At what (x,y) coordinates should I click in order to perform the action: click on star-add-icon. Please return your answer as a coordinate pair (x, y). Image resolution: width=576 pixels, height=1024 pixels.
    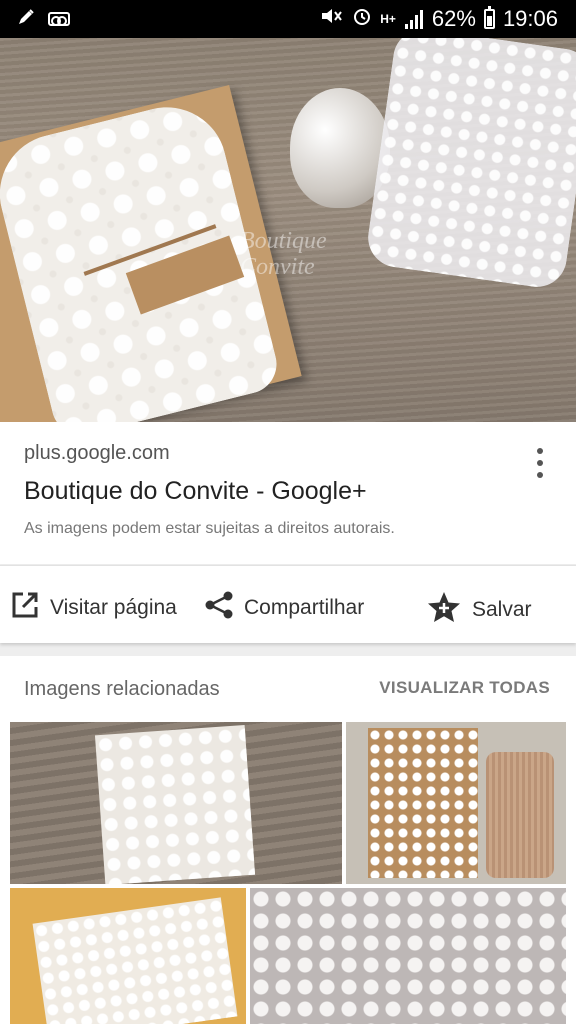
    Looking at the image, I should click on (444, 610).